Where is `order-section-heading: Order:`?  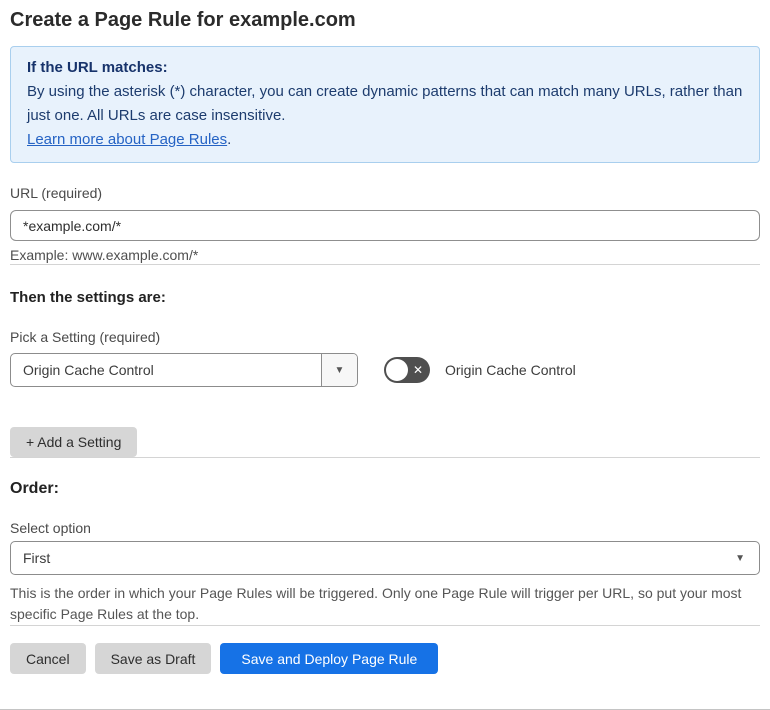
order-section-heading: Order: is located at coordinates (34, 488).